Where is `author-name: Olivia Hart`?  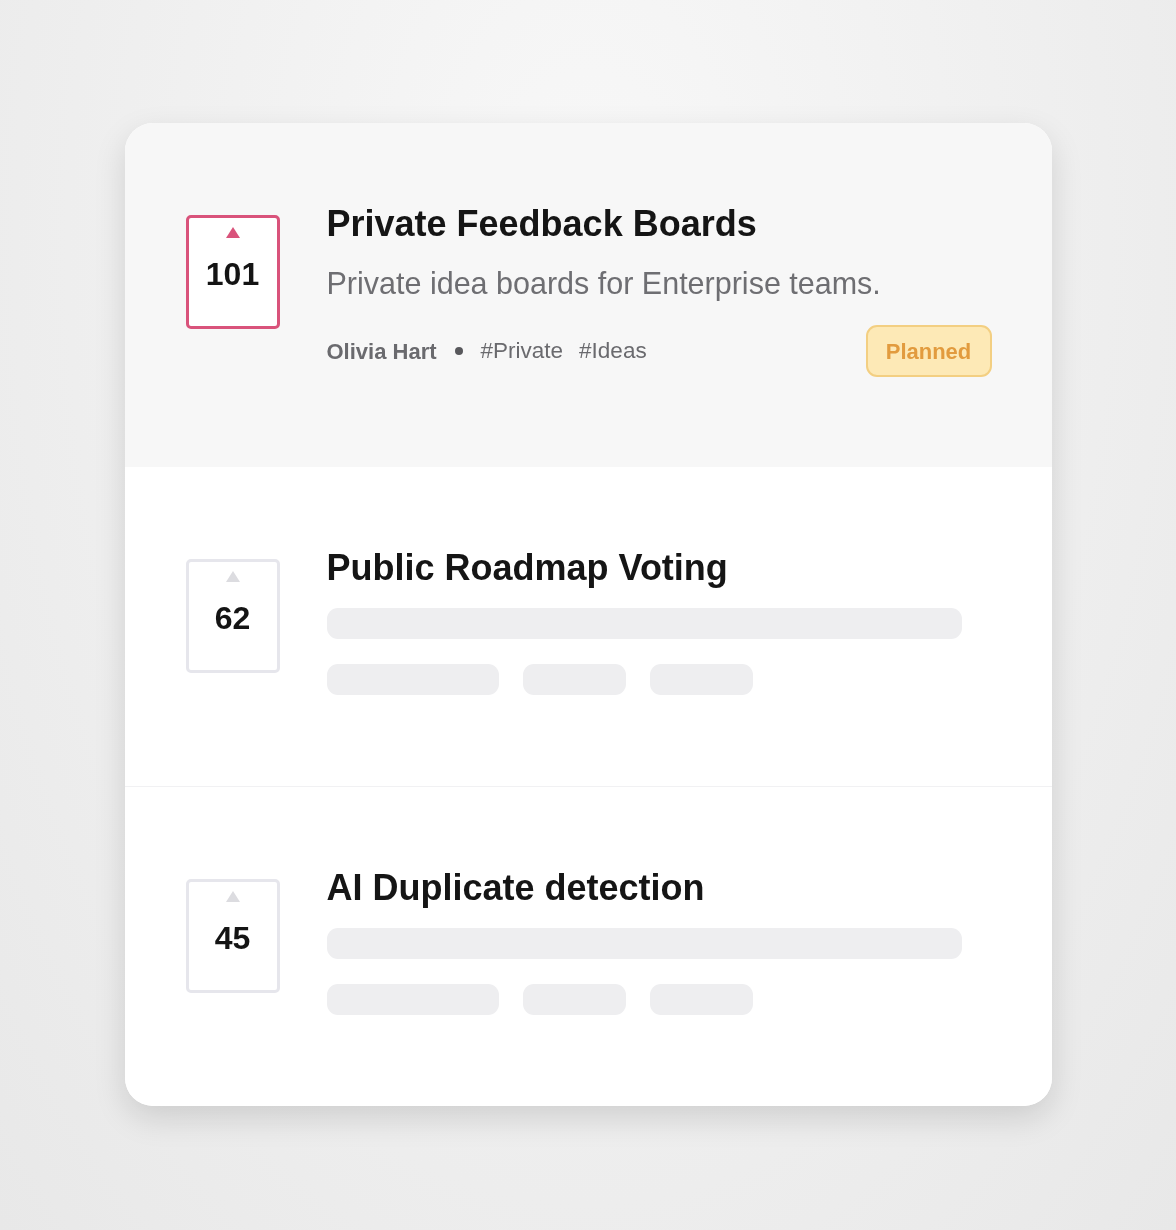
author-name: Olivia Hart is located at coordinates (381, 351).